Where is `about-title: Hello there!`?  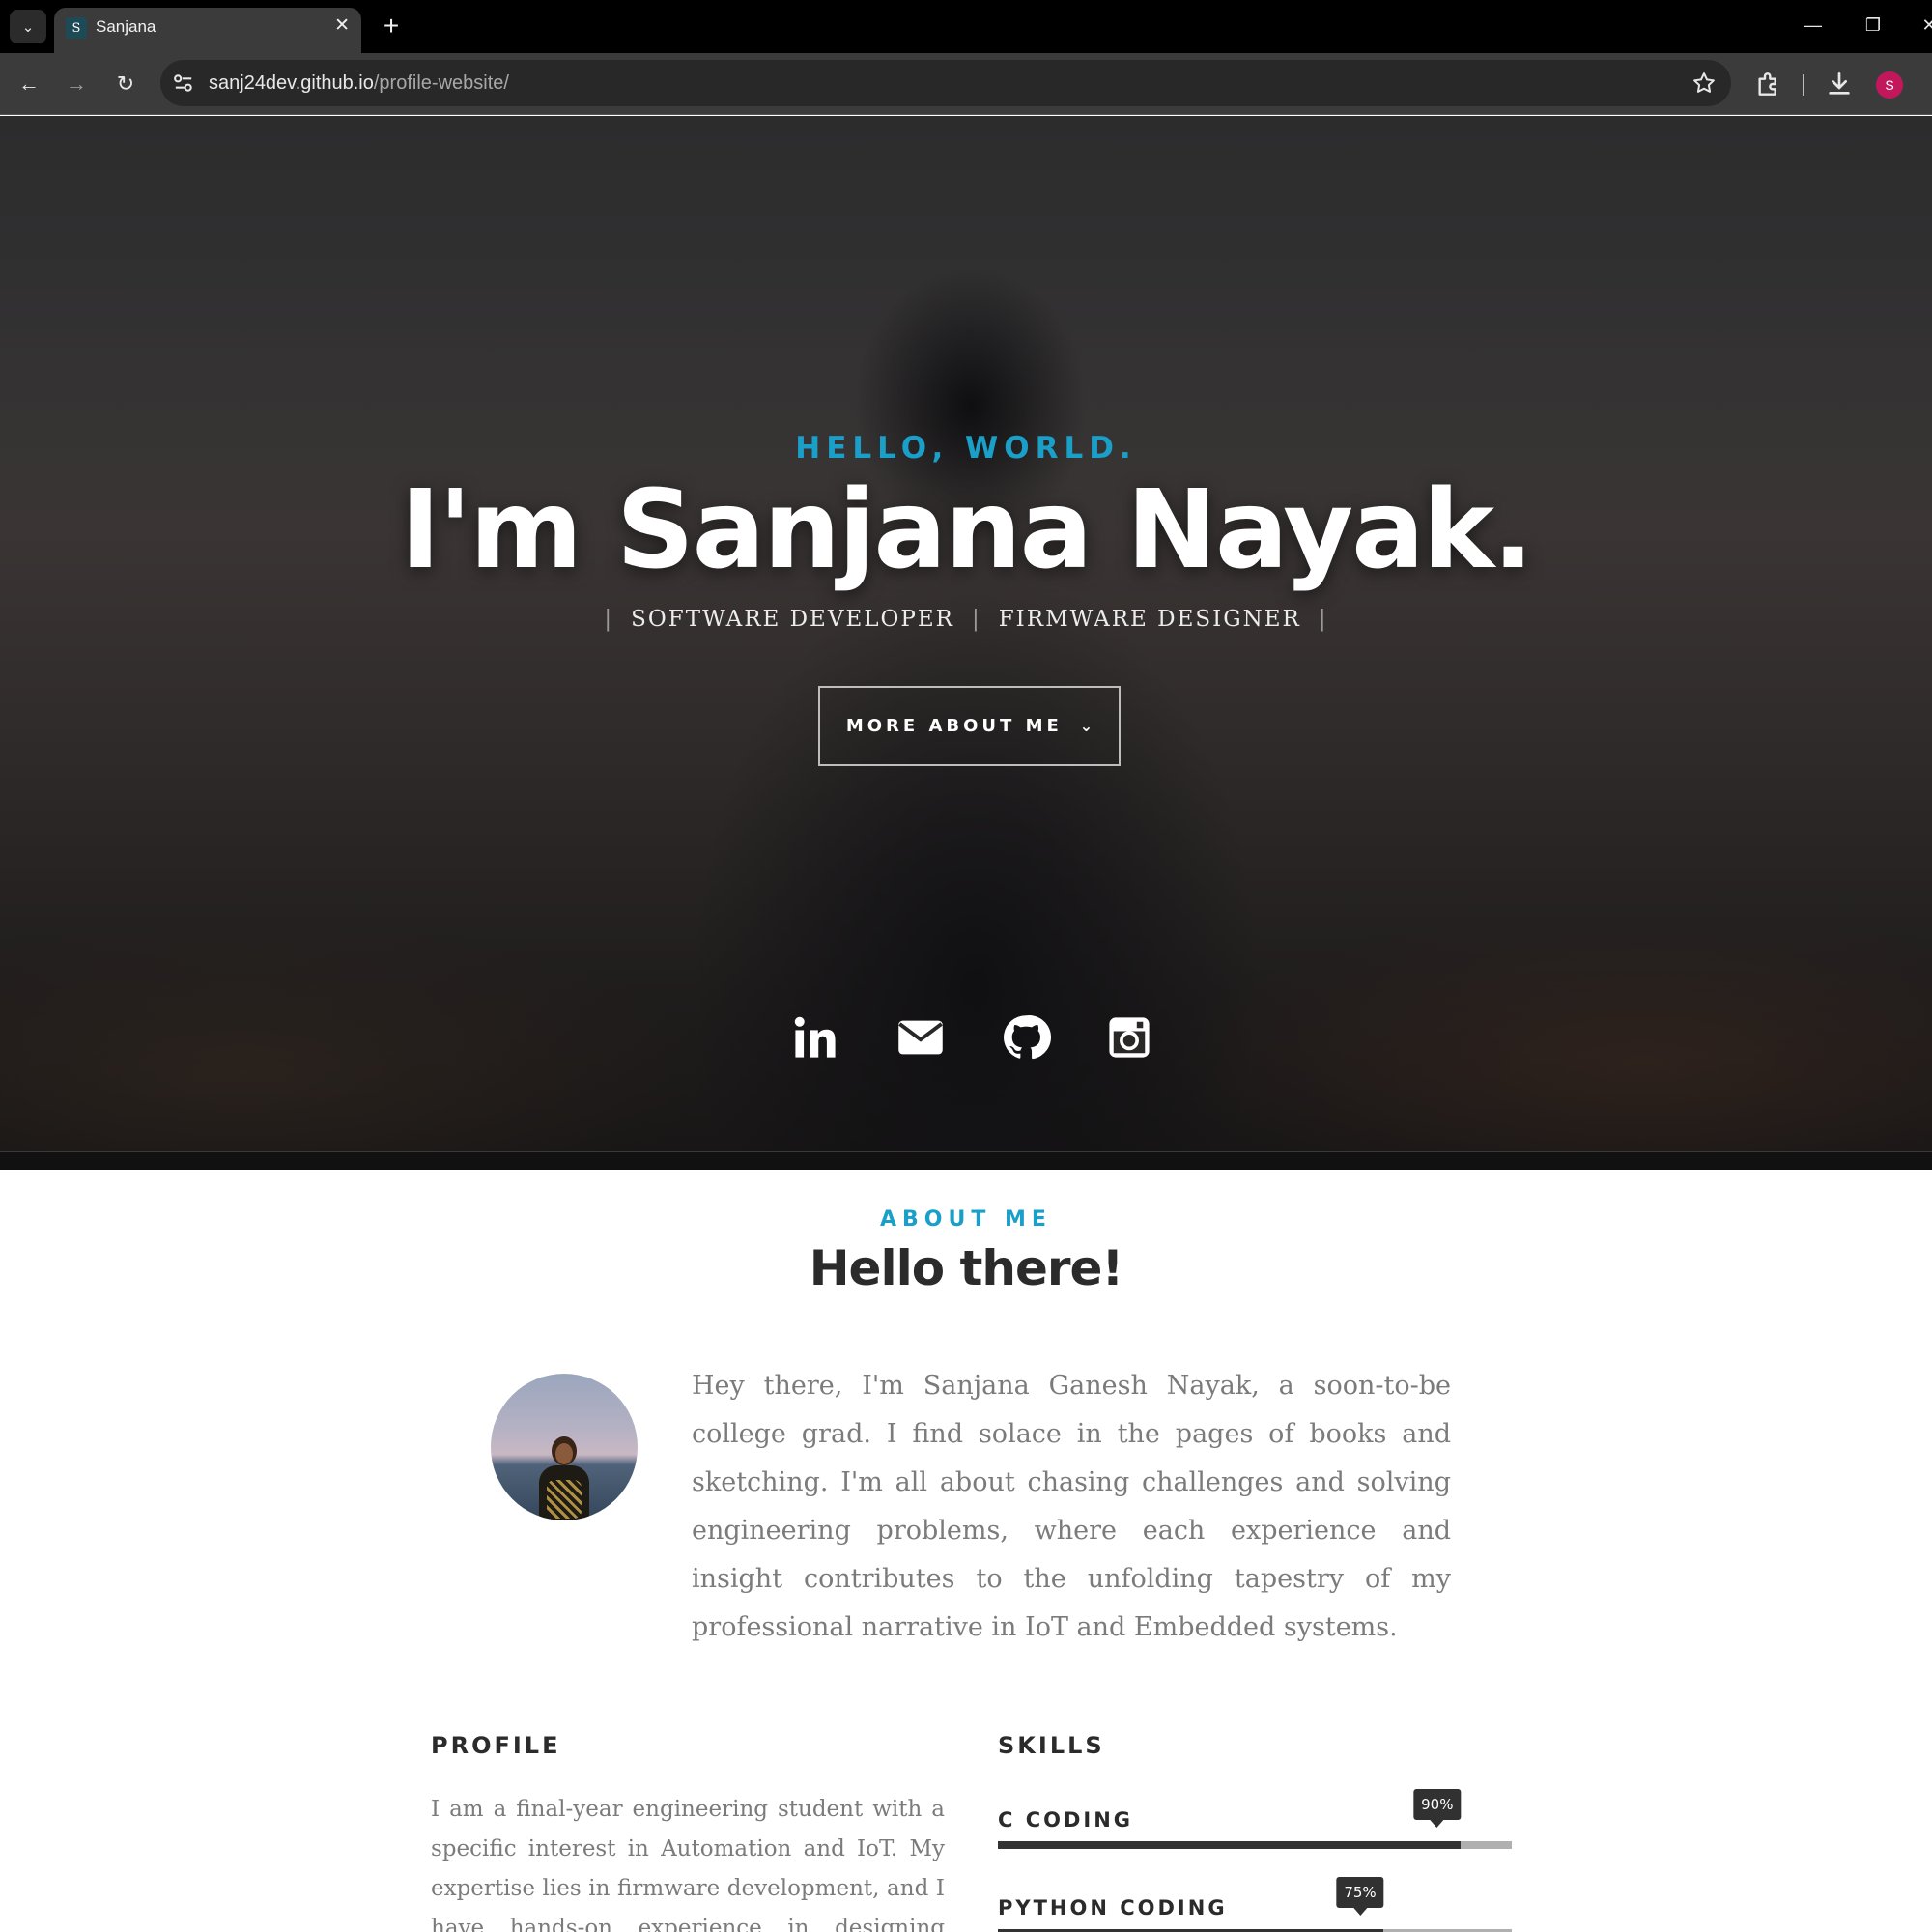 about-title: Hello there! is located at coordinates (966, 1268).